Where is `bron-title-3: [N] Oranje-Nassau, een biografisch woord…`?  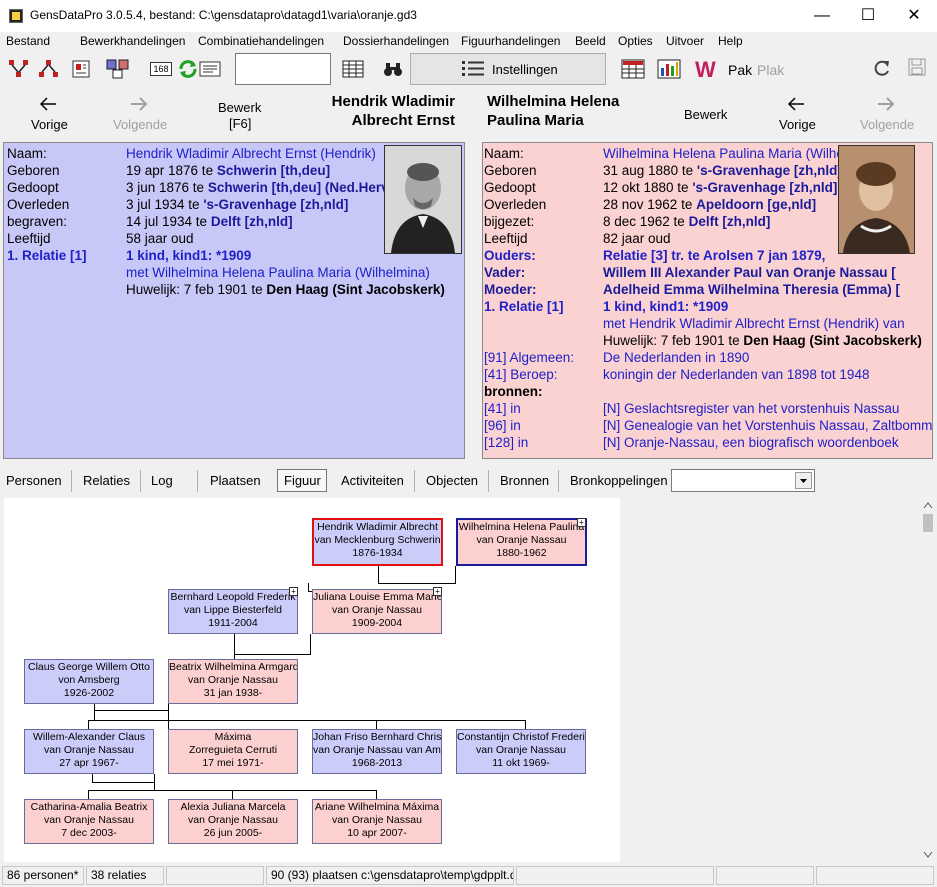
bron-title-3: [N] Oranje-Nassau, een biografisch woord… is located at coordinates (751, 442).